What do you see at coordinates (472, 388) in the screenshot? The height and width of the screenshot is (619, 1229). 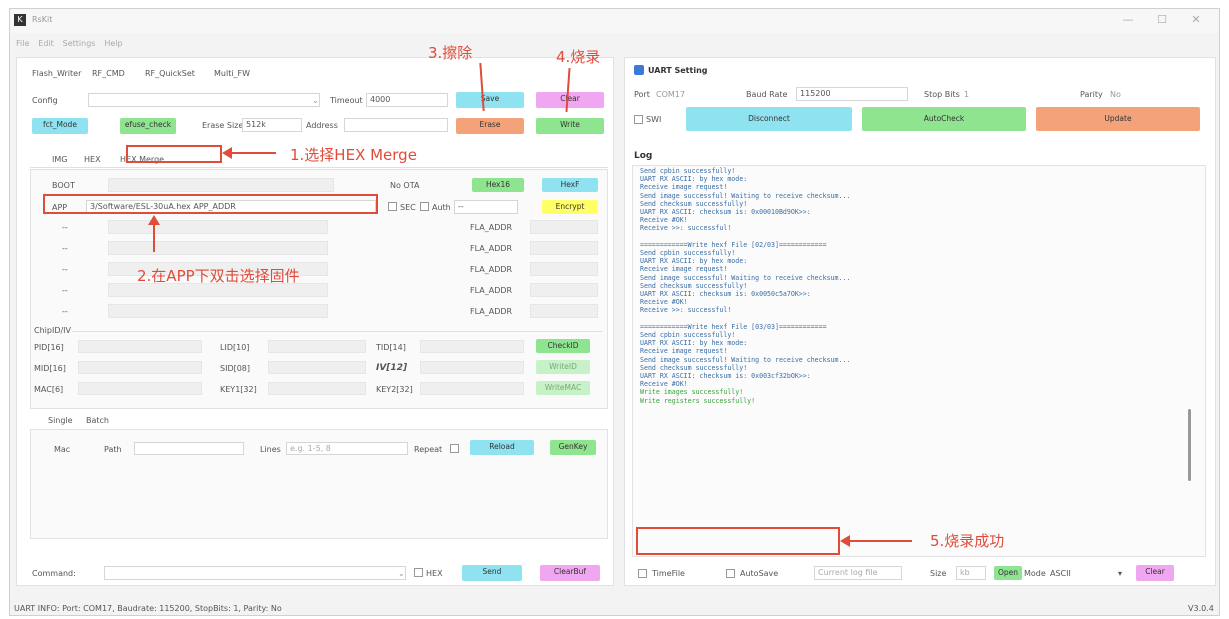 I see `key2-input` at bounding box center [472, 388].